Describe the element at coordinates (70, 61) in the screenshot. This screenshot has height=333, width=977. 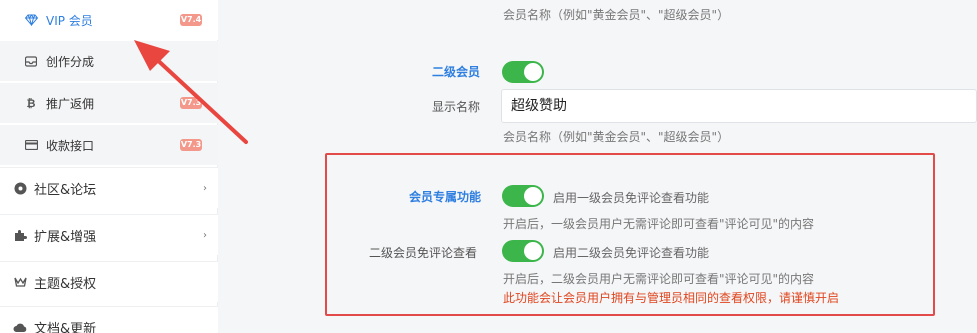
I see `sidebar-item-label: 创作分成` at that location.